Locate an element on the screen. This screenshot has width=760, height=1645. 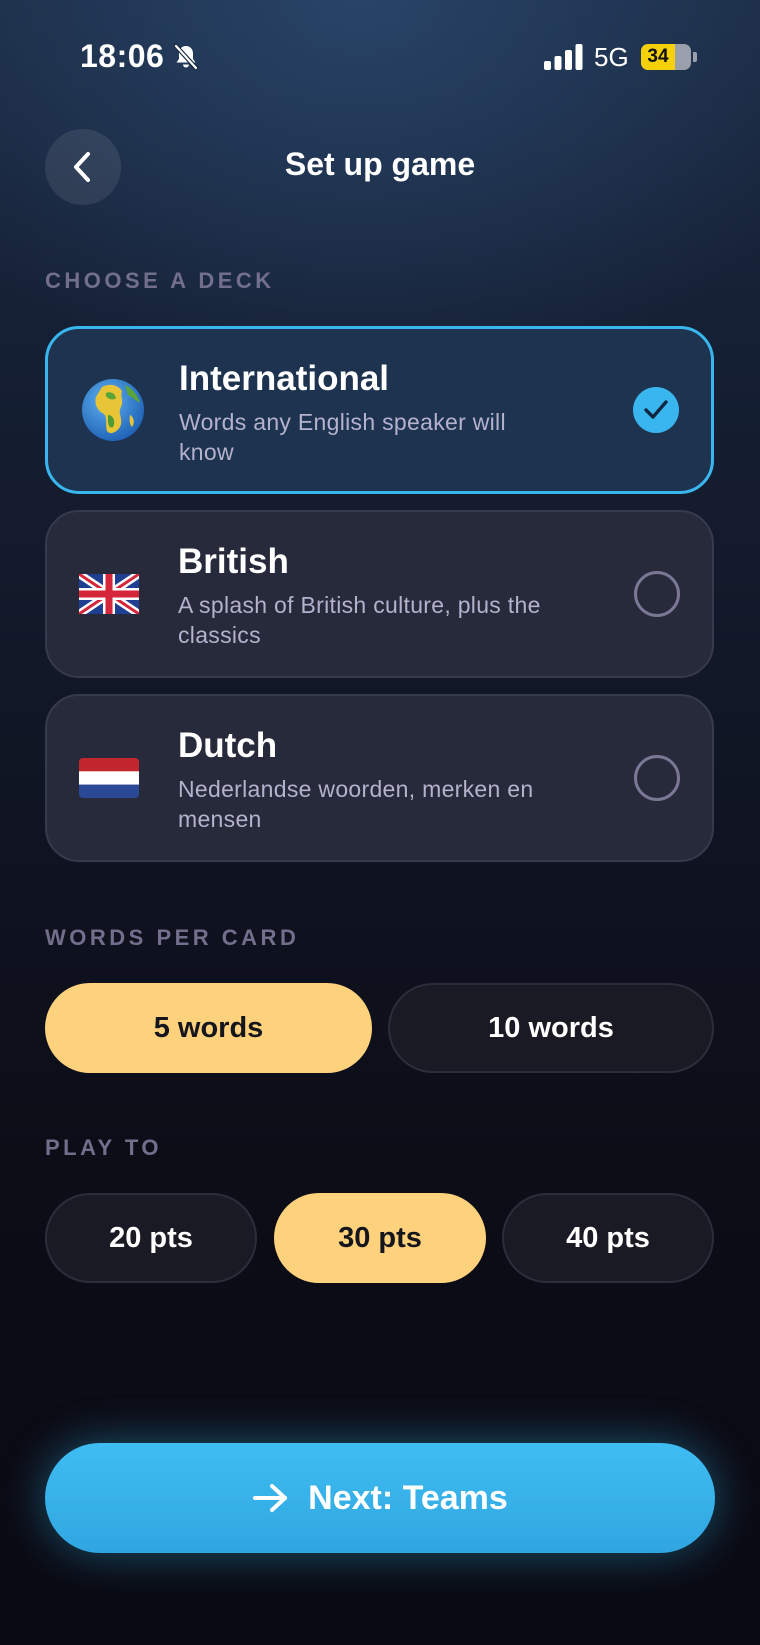
deck-radio-checked is located at coordinates (656, 410).